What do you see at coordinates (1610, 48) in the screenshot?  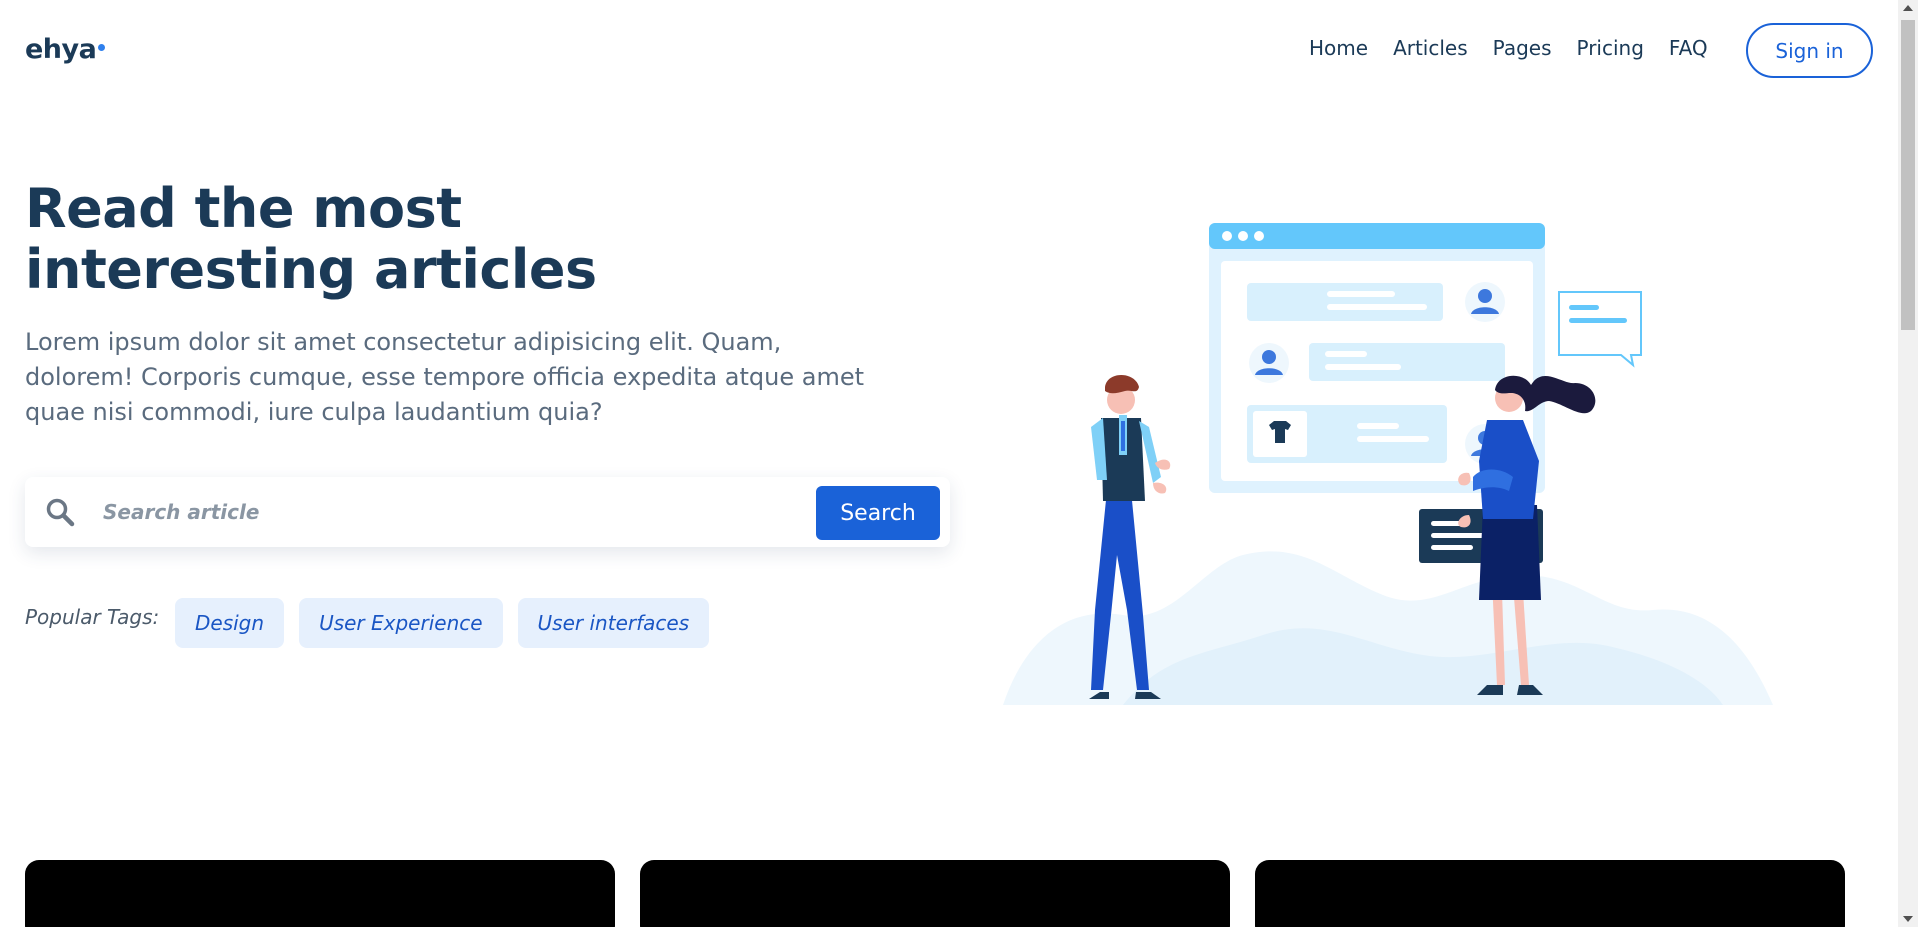 I see `nav-link-pricing: Pricing` at bounding box center [1610, 48].